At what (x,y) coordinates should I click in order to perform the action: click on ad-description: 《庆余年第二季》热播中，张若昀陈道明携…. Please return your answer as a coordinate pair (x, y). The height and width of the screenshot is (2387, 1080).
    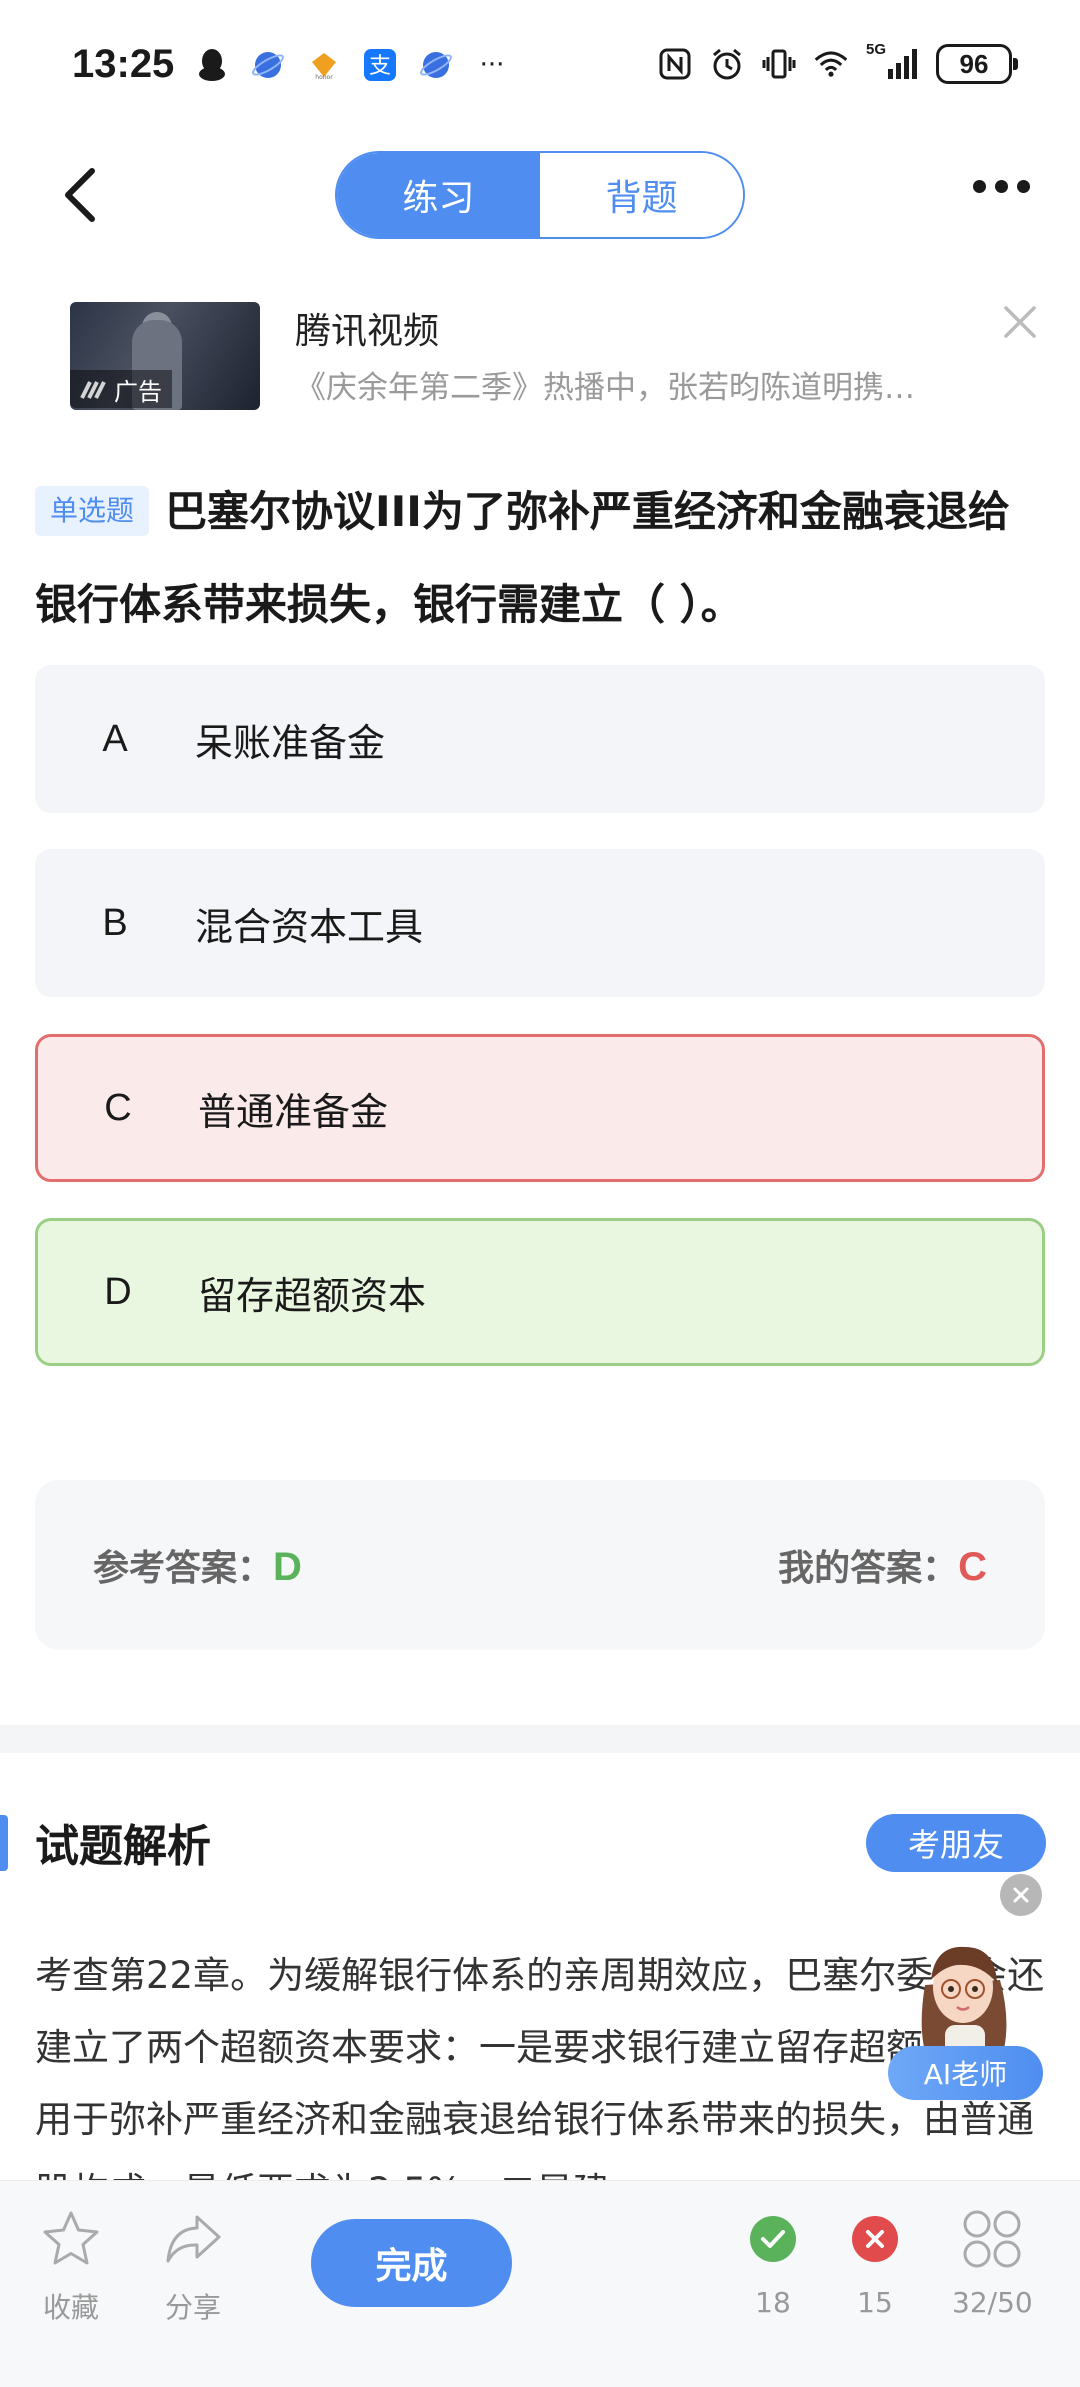
    Looking at the image, I should click on (605, 388).